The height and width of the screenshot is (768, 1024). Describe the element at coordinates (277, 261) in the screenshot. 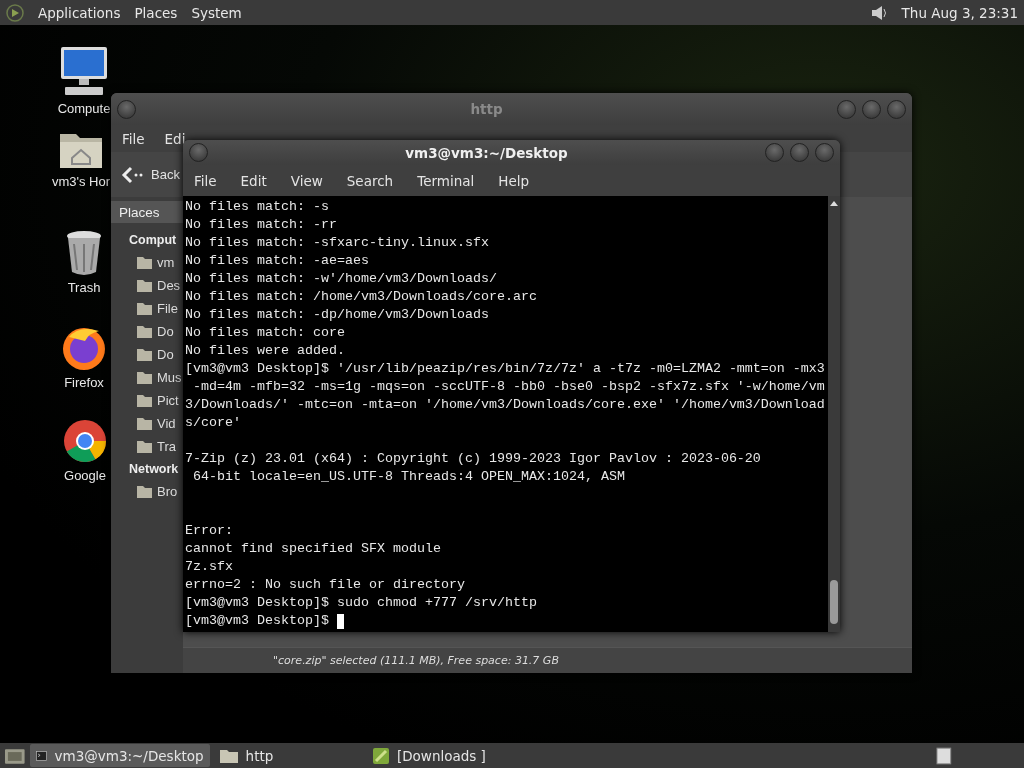

I see `terminal-line: No files match: -ae=aes` at that location.